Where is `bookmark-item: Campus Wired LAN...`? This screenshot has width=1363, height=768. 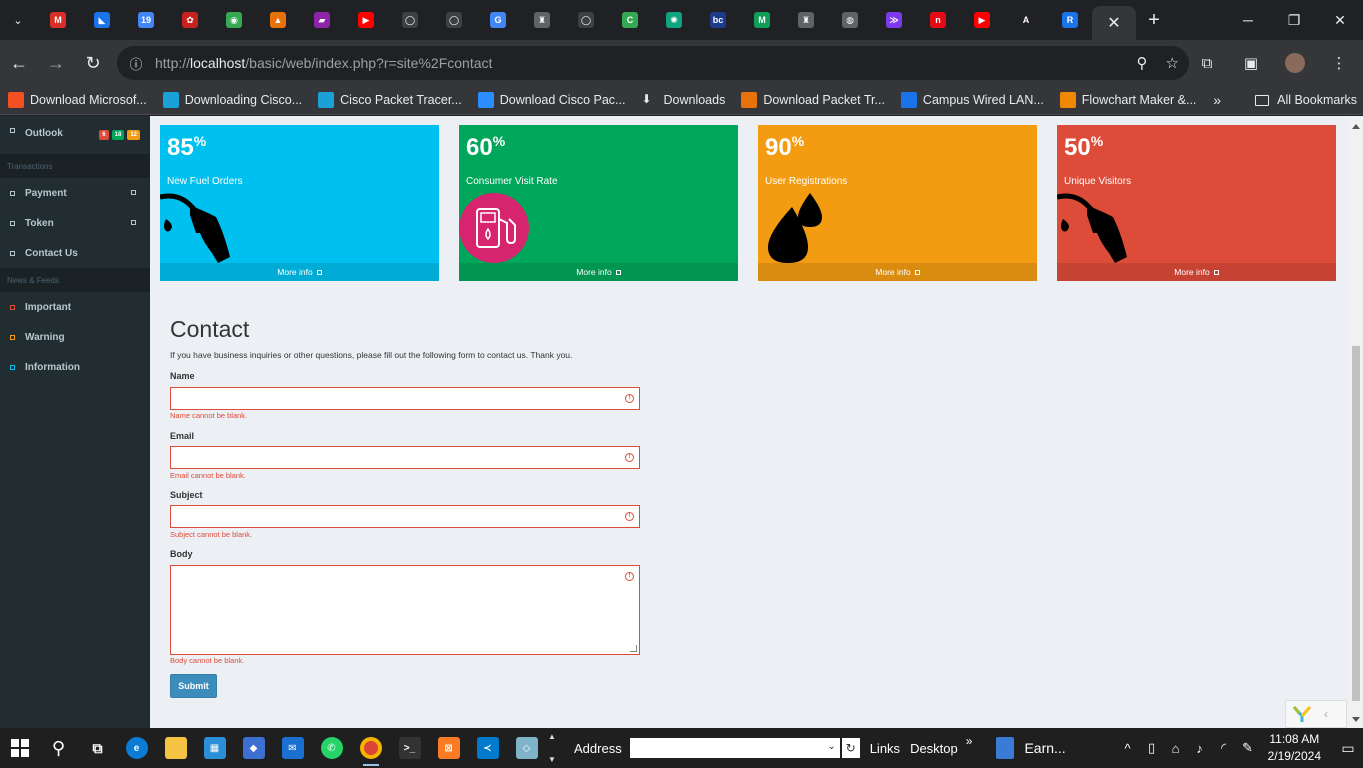 bookmark-item: Campus Wired LAN... is located at coordinates (972, 100).